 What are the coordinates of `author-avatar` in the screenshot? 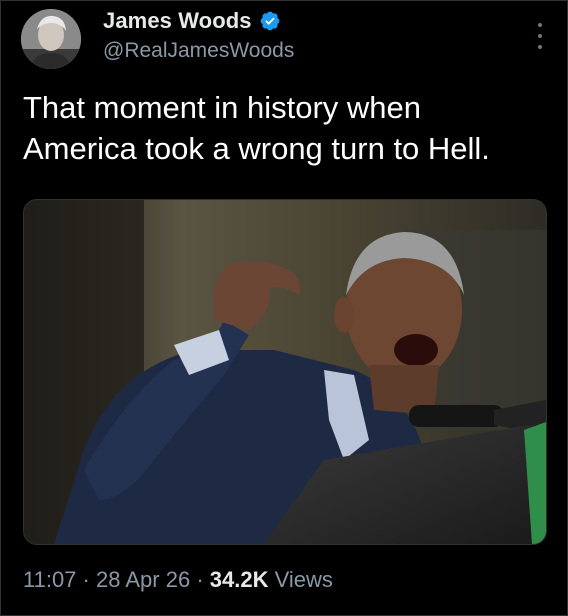 It's located at (51, 39).